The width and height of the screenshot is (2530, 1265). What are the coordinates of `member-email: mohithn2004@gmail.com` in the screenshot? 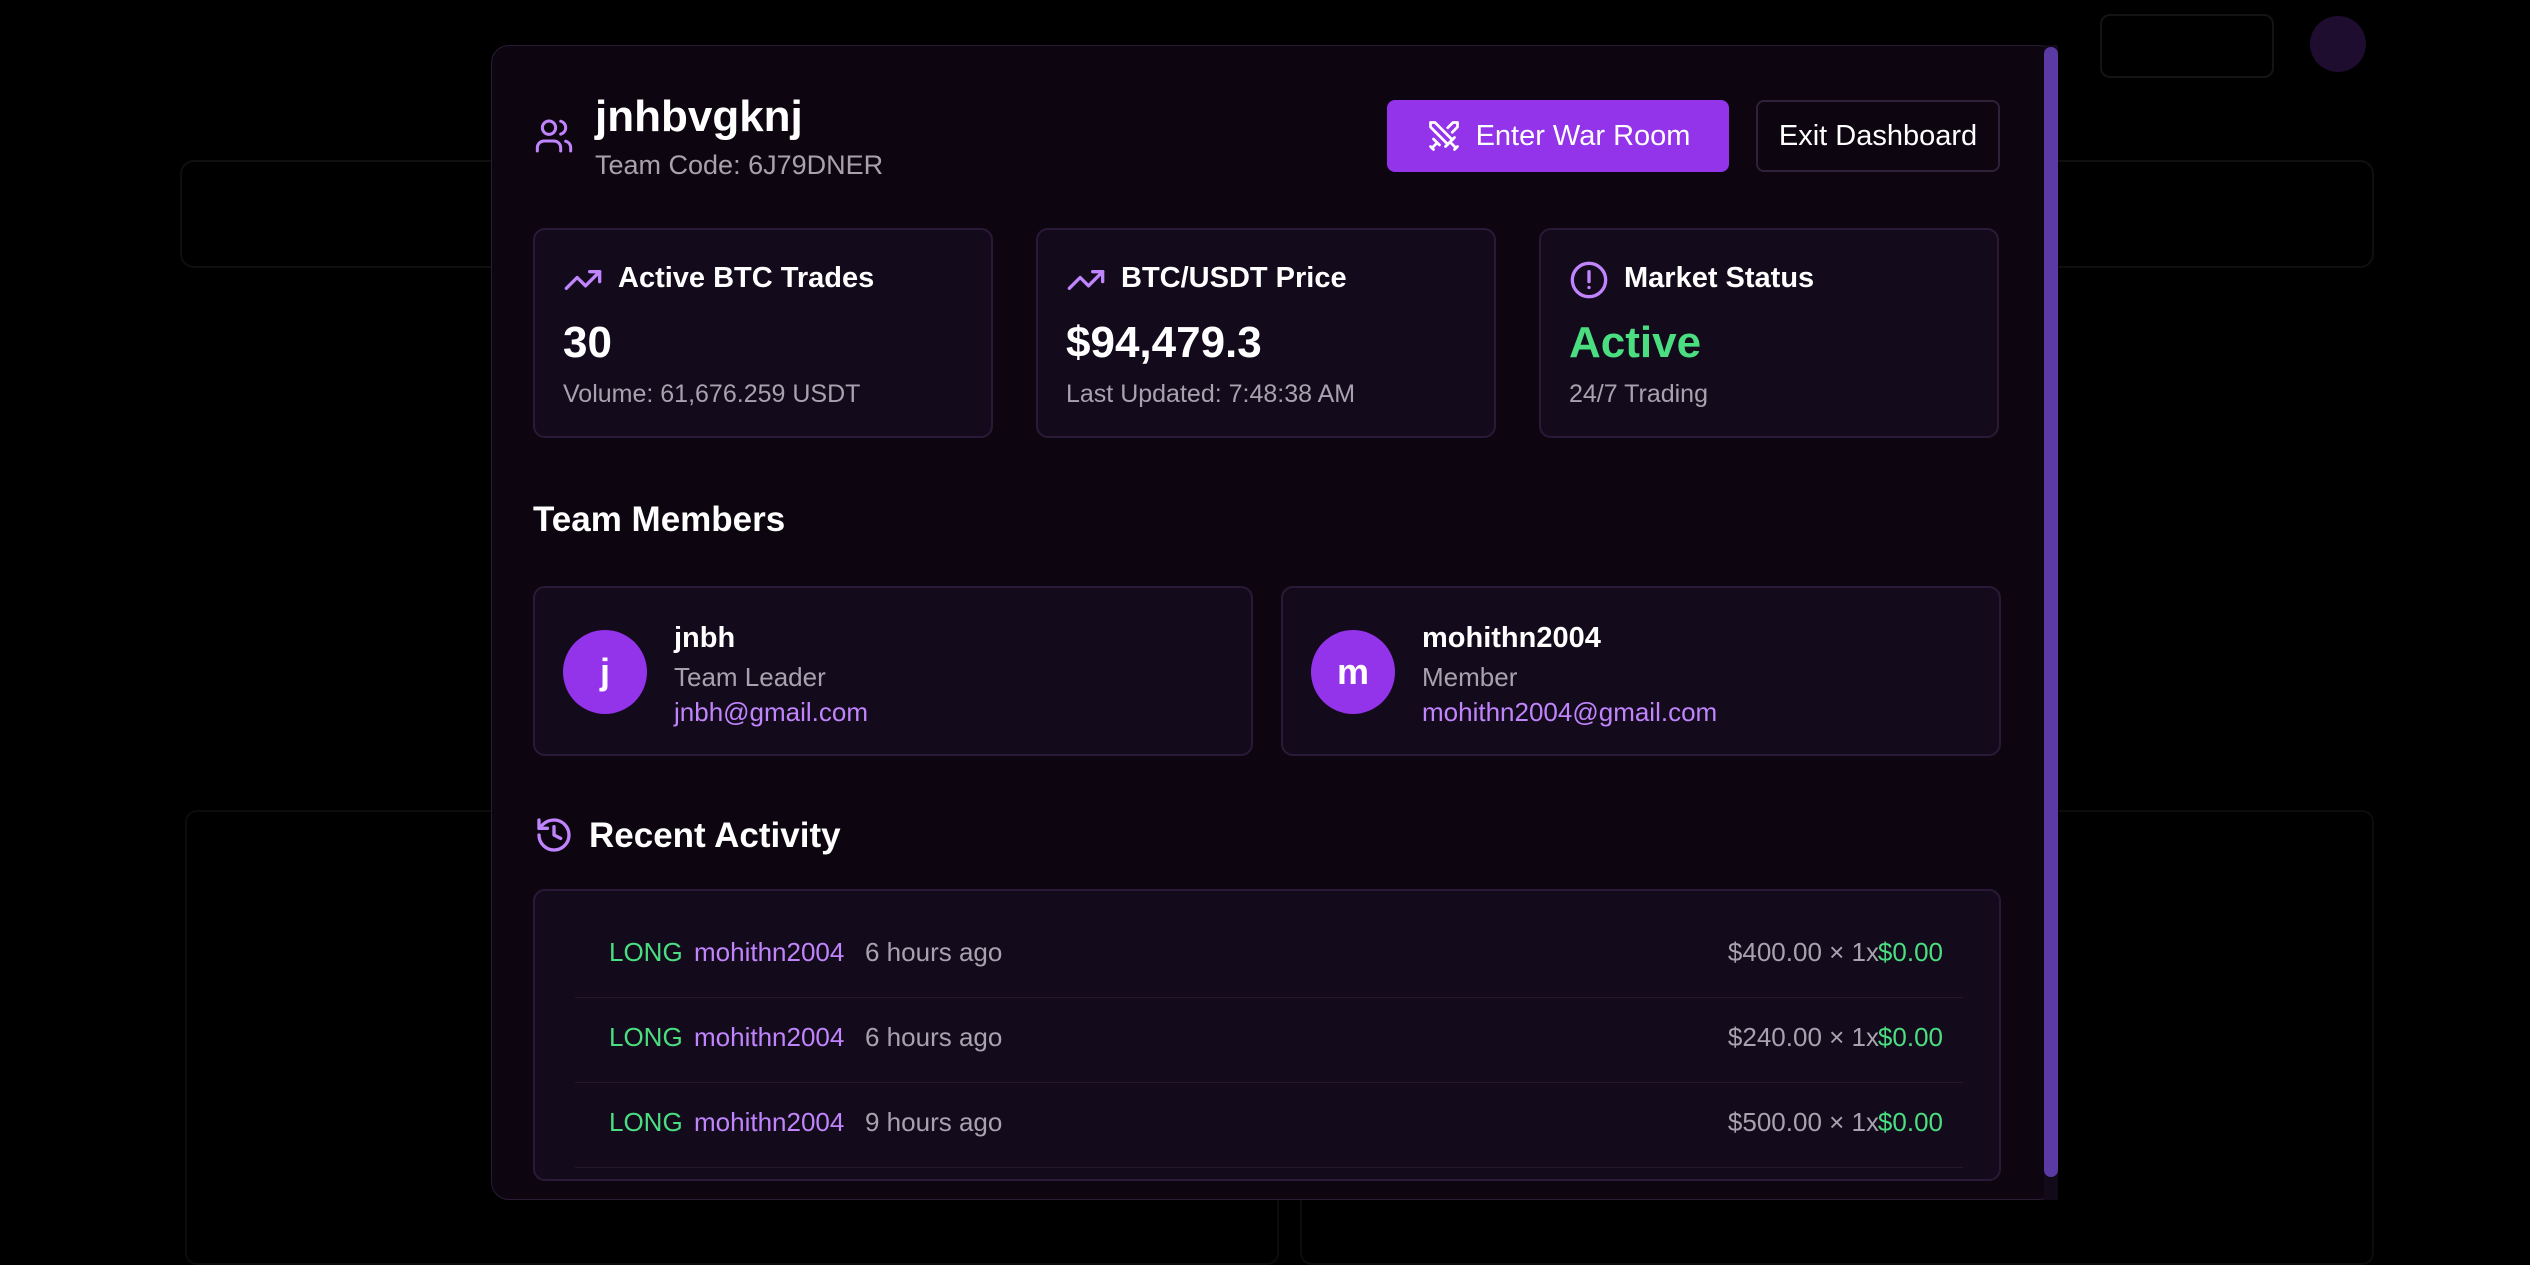 It's located at (1569, 712).